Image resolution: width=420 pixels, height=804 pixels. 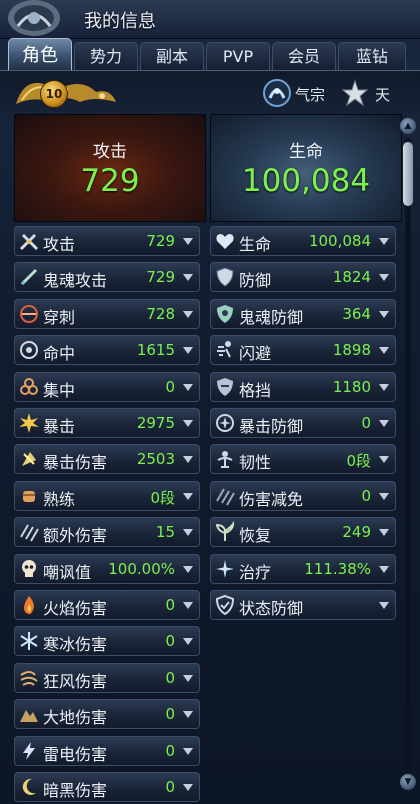 What do you see at coordinates (303, 532) in the screenshot?
I see `stat-row: 恢复 249` at bounding box center [303, 532].